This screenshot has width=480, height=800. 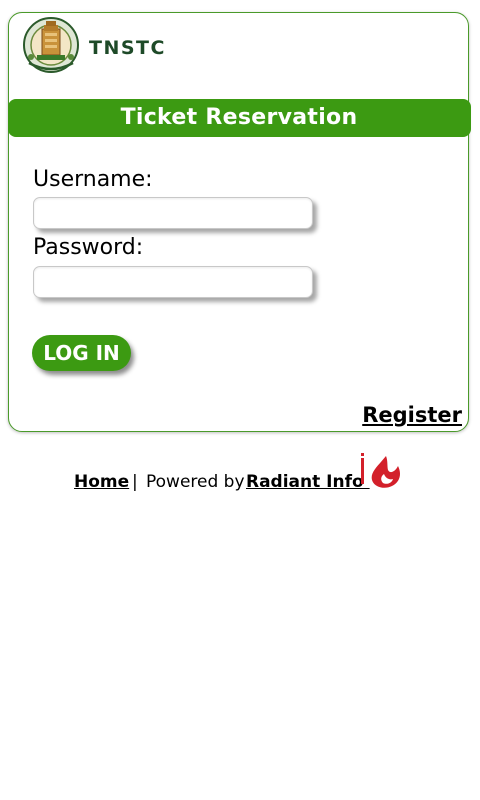 I want to click on register-link: Register, so click(x=412, y=415).